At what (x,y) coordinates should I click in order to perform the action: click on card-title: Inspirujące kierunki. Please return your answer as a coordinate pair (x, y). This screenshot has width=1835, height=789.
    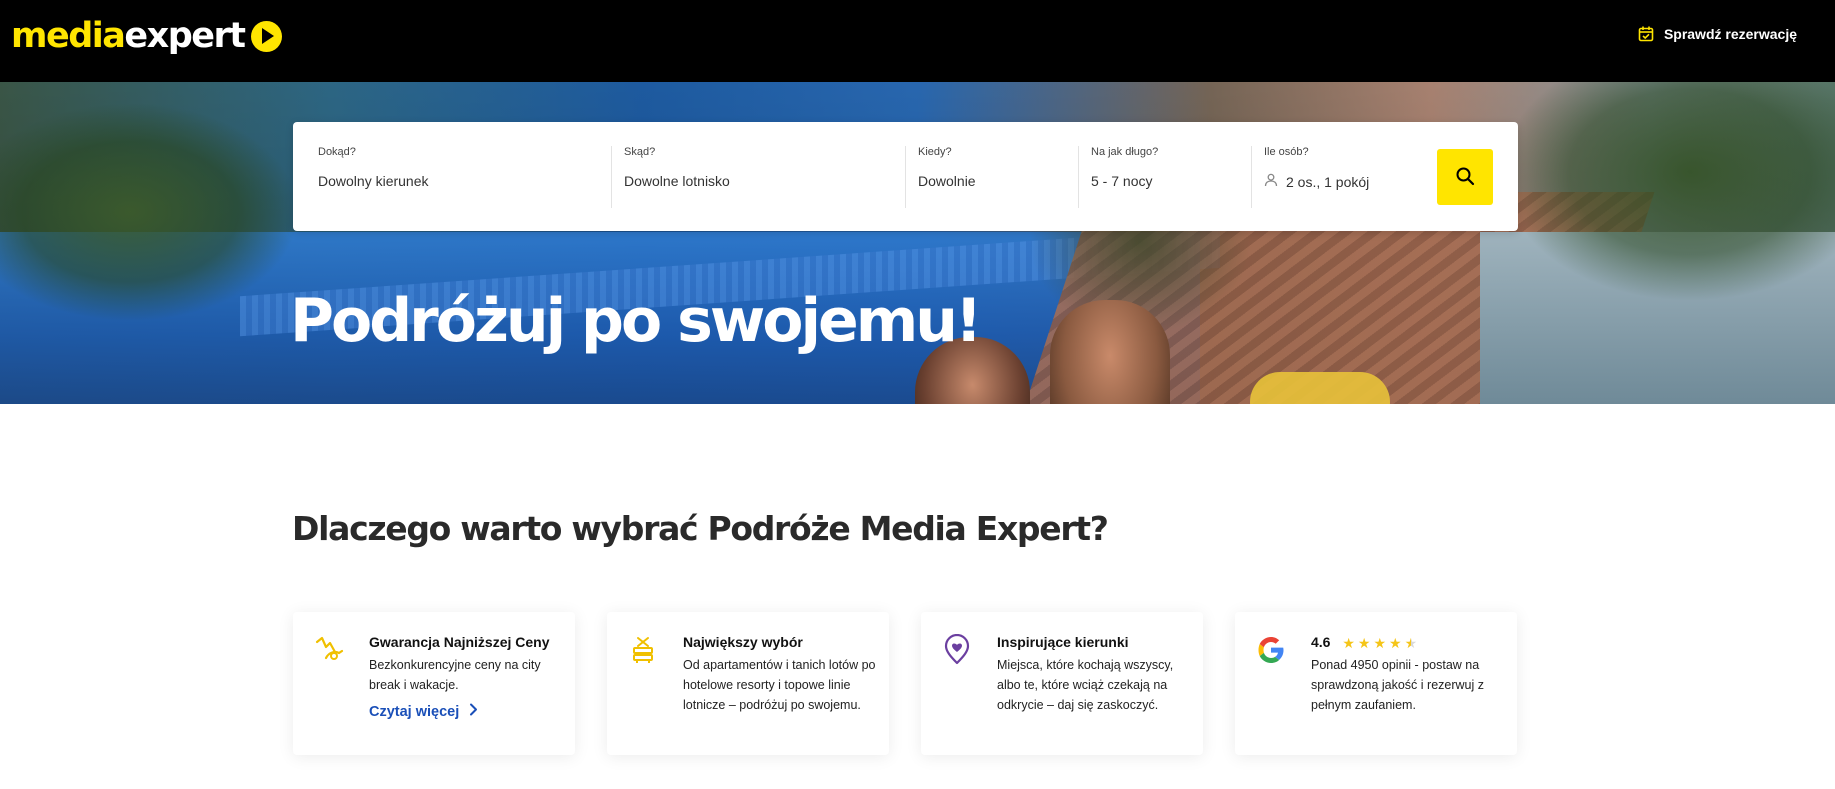
    Looking at the image, I should click on (1063, 642).